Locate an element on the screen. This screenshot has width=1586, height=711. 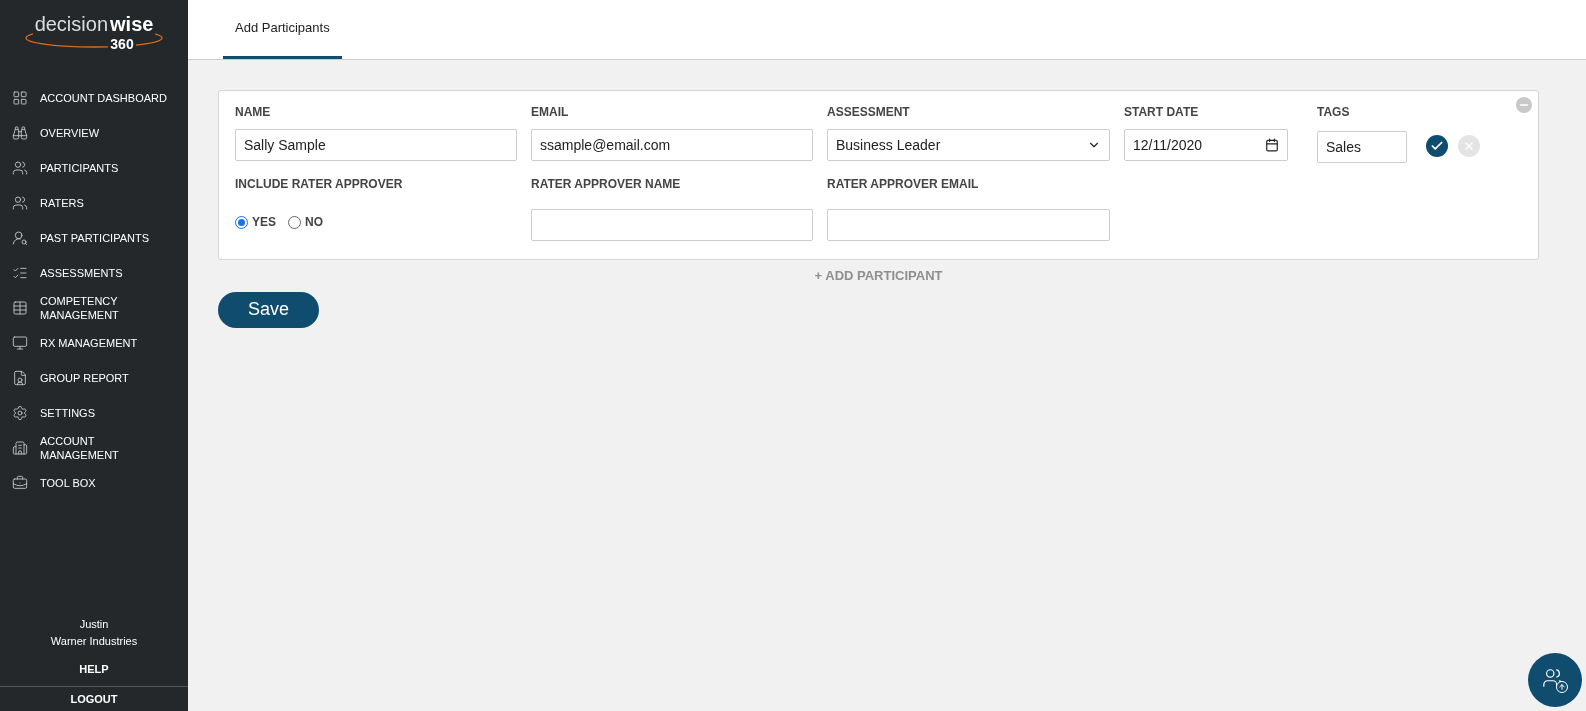
field-label: START DATE is located at coordinates (1162, 112).